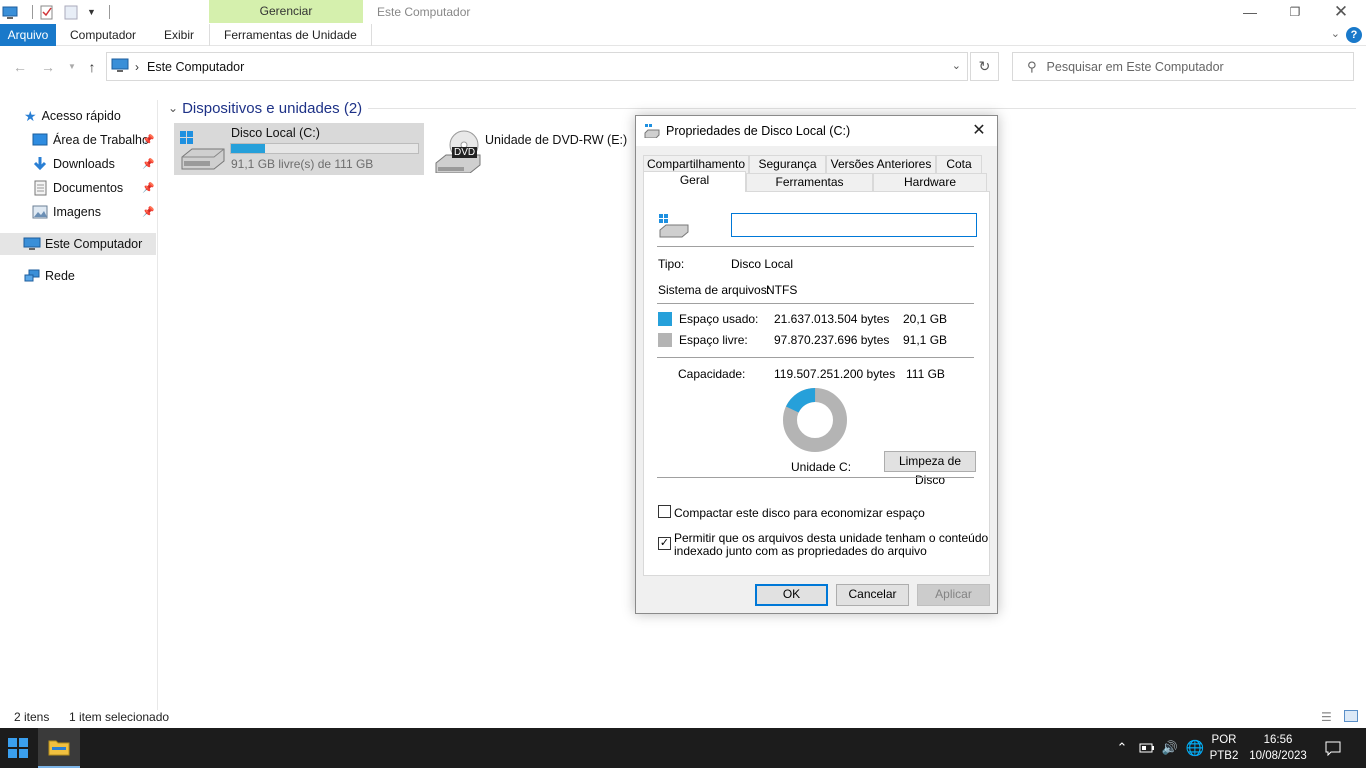 This screenshot has height=768, width=1366. Describe the element at coordinates (1147, 748) in the screenshot. I see `battery-icon` at that location.